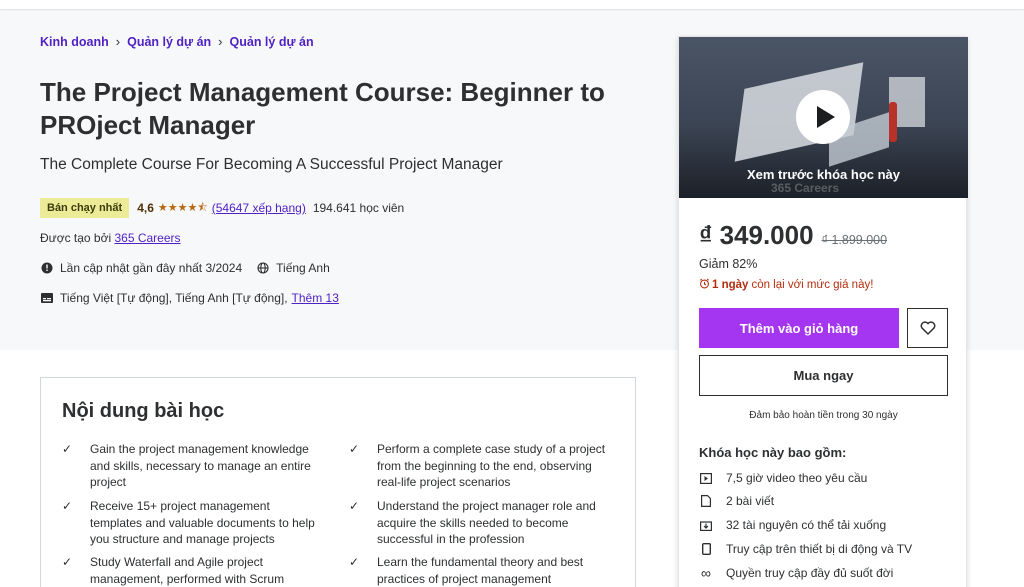 This screenshot has width=1024, height=587. Describe the element at coordinates (272, 42) in the screenshot. I see `breadcrumb-item-topic: Quản lý dự án` at that location.